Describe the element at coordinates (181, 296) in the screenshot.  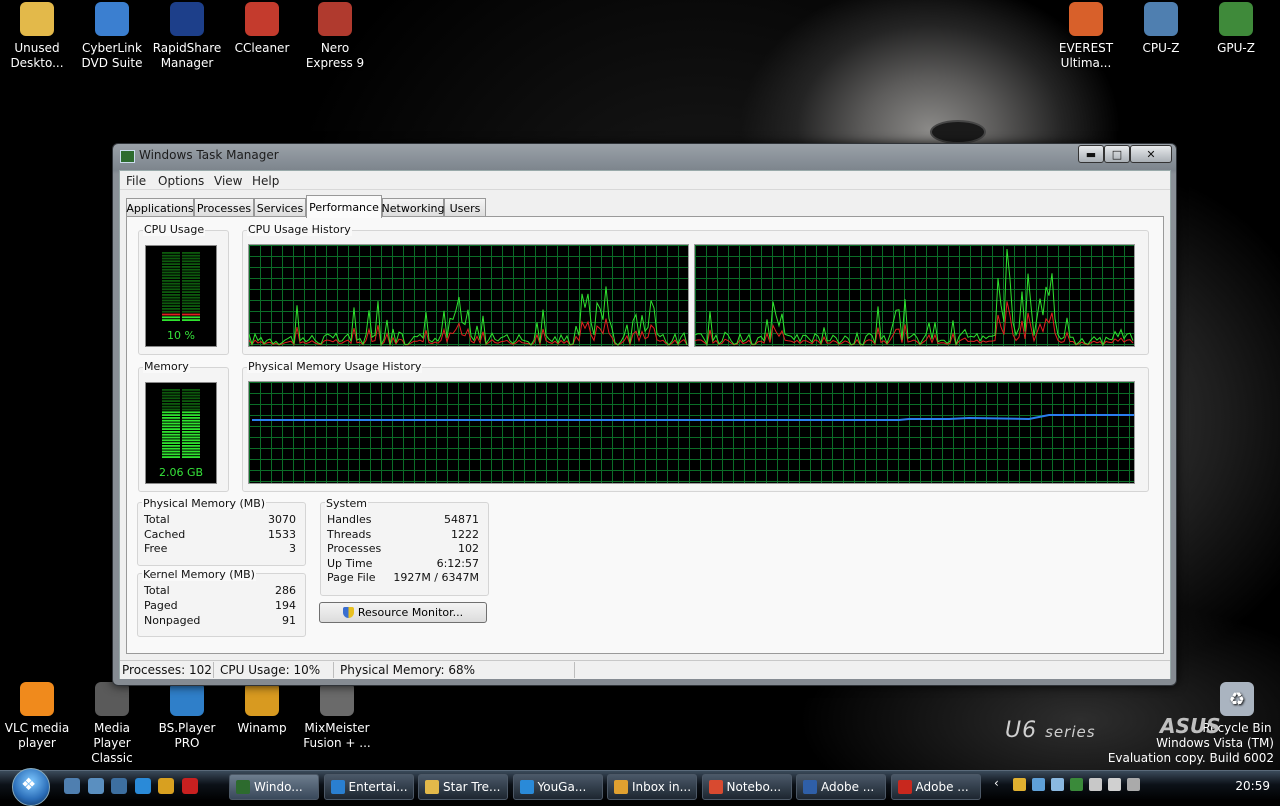
I see `cpu-usage-meter: 10 %` at that location.